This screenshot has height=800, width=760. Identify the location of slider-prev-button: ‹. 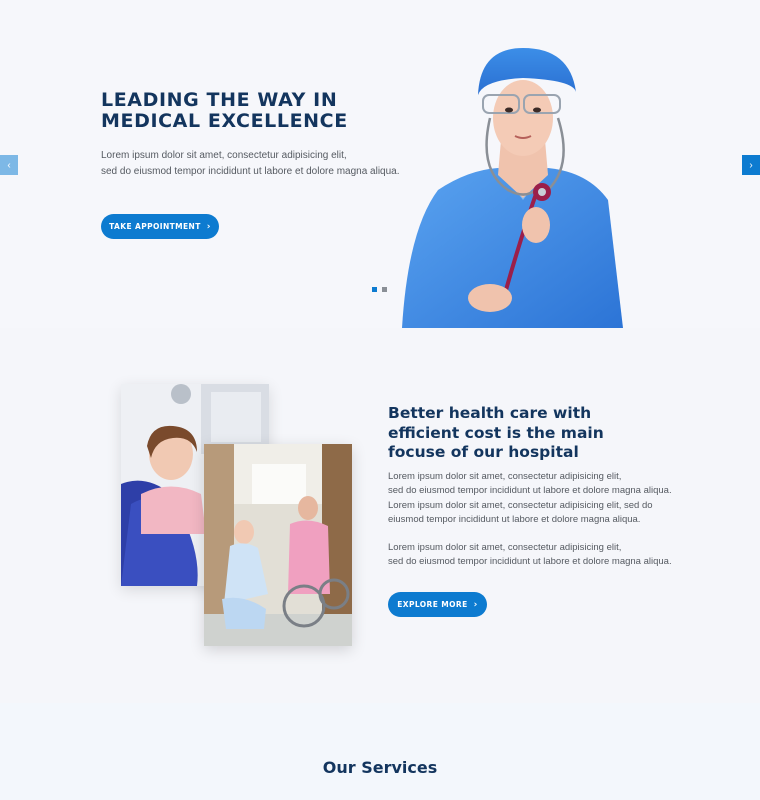
(9, 165).